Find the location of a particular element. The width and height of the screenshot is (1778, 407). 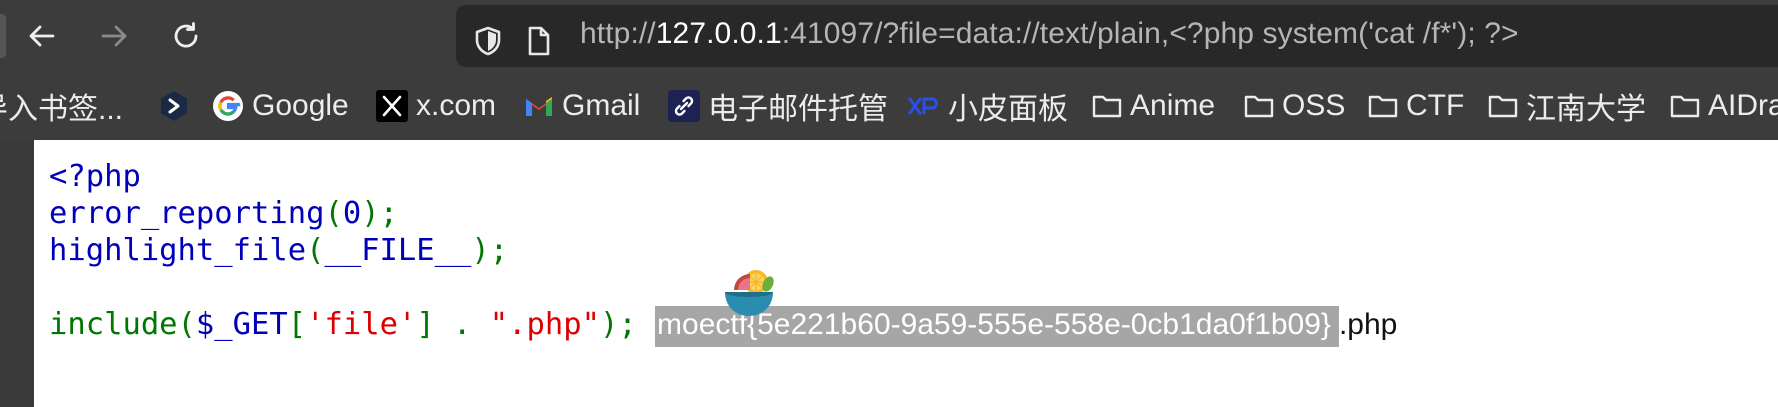

bookmark-folder-anime: Anime is located at coordinates (1153, 106).